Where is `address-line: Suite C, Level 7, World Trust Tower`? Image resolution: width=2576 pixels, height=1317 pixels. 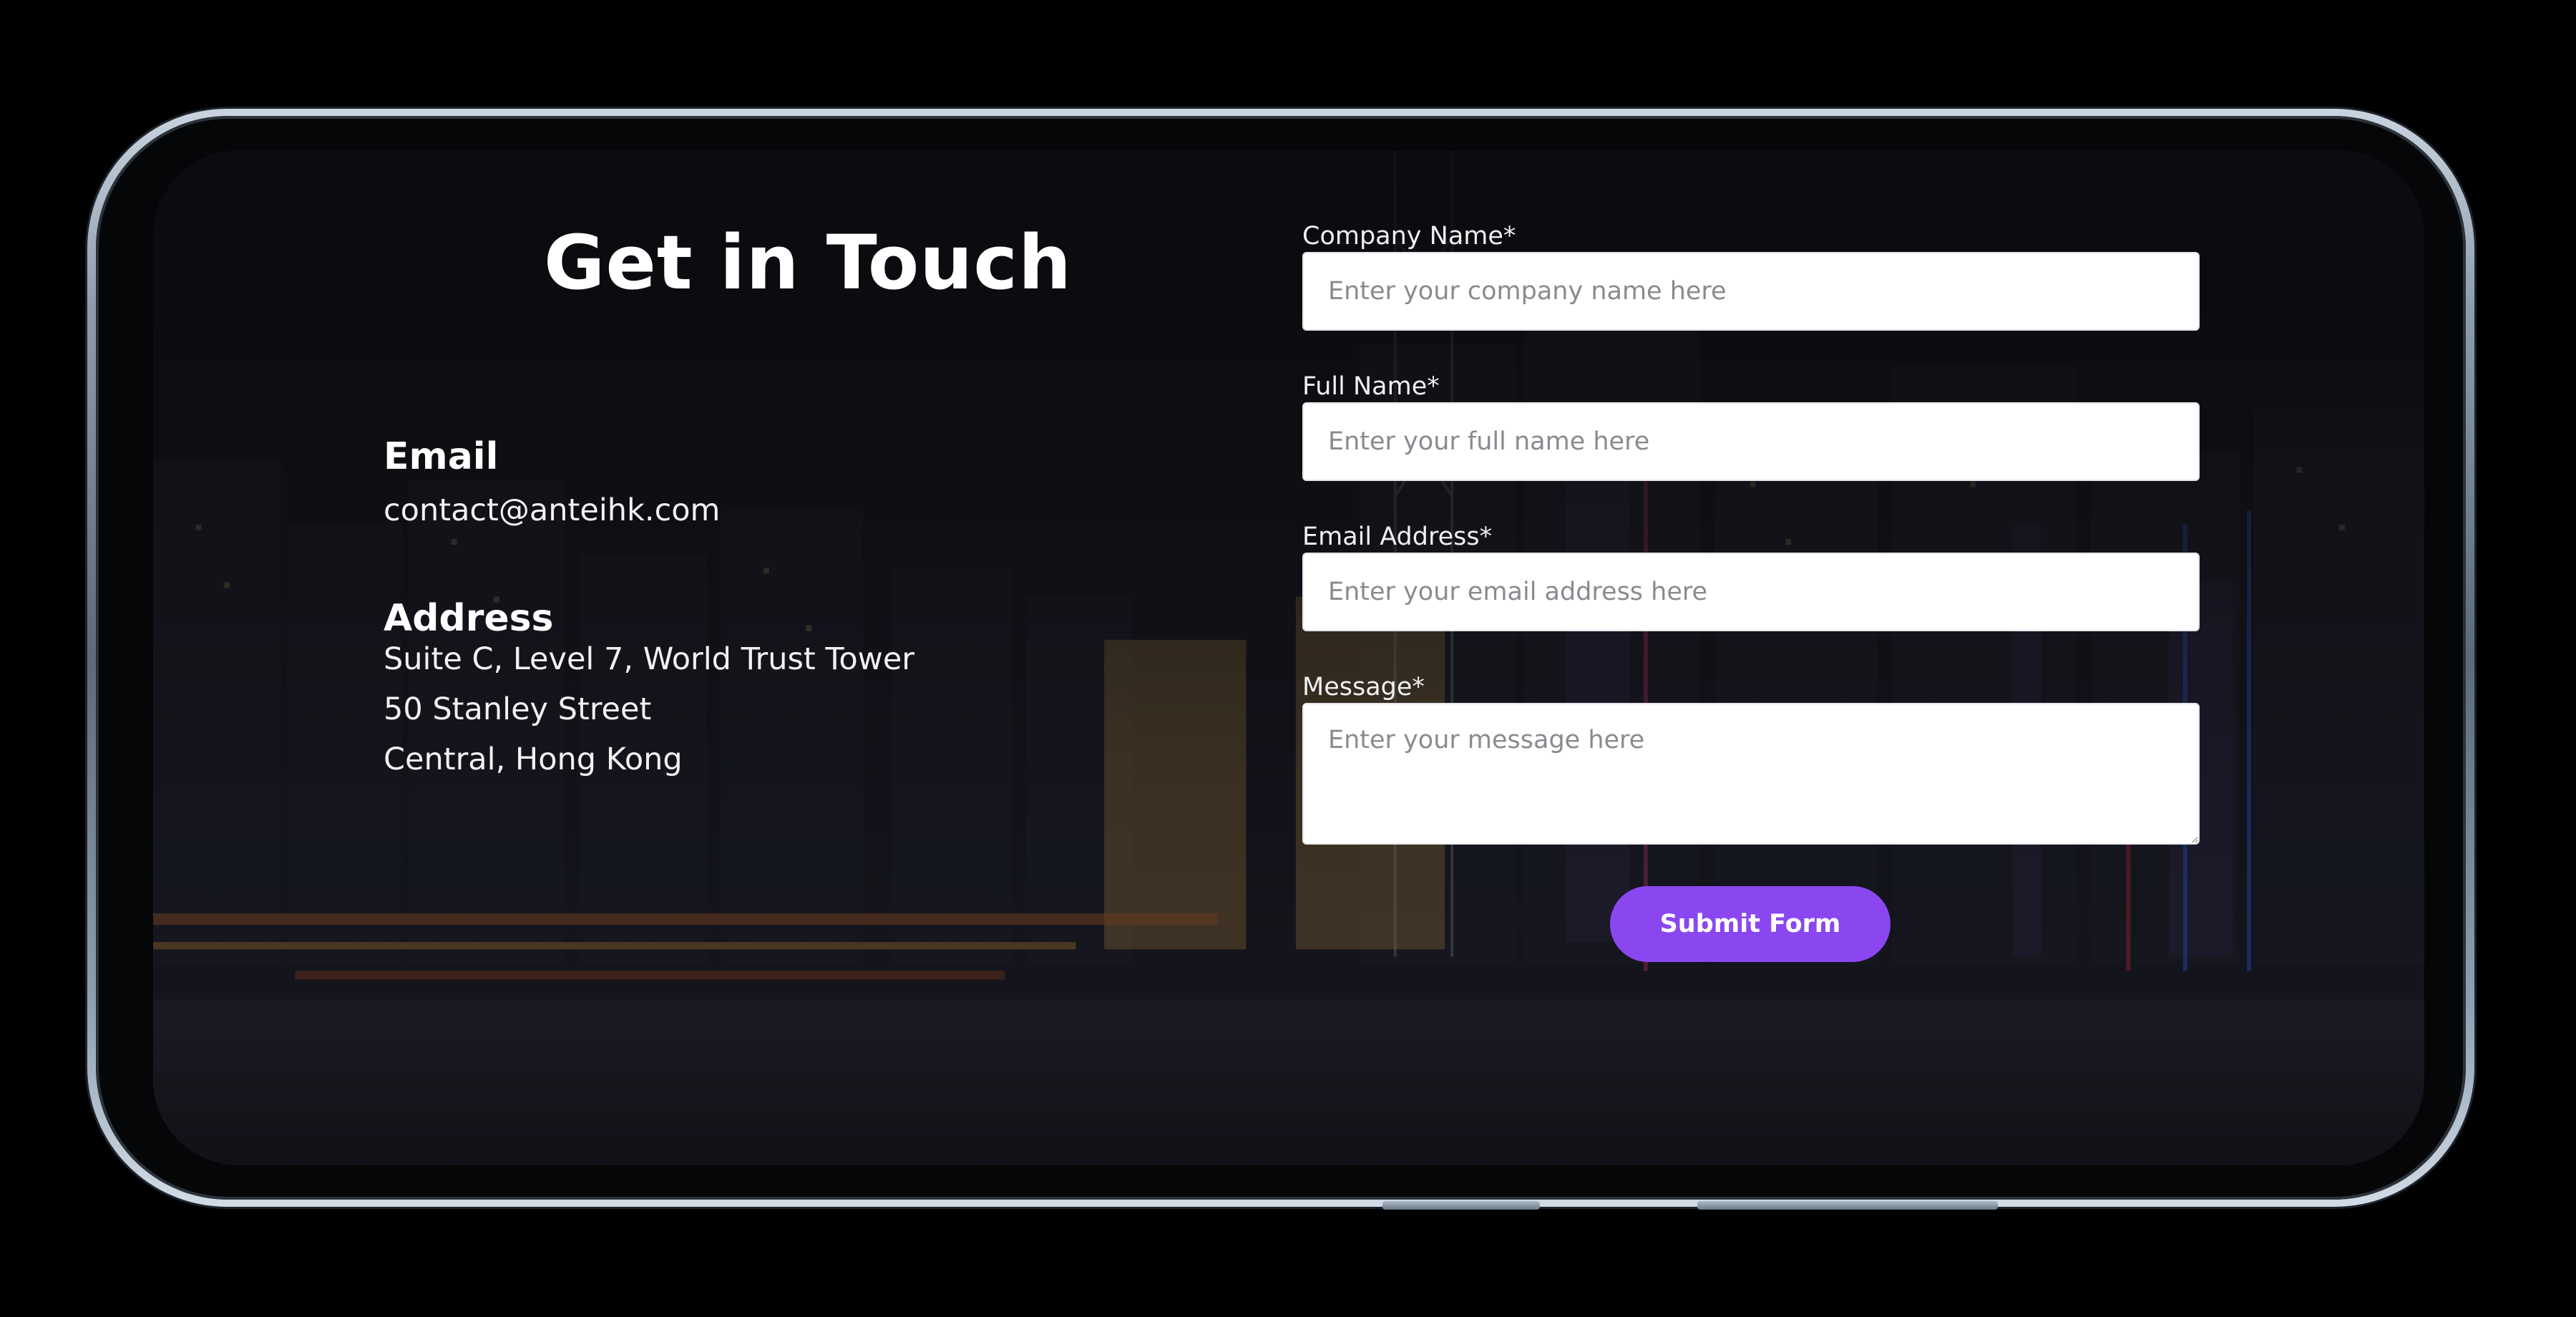
address-line: Suite C, Level 7, World Trust Tower is located at coordinates (649, 659).